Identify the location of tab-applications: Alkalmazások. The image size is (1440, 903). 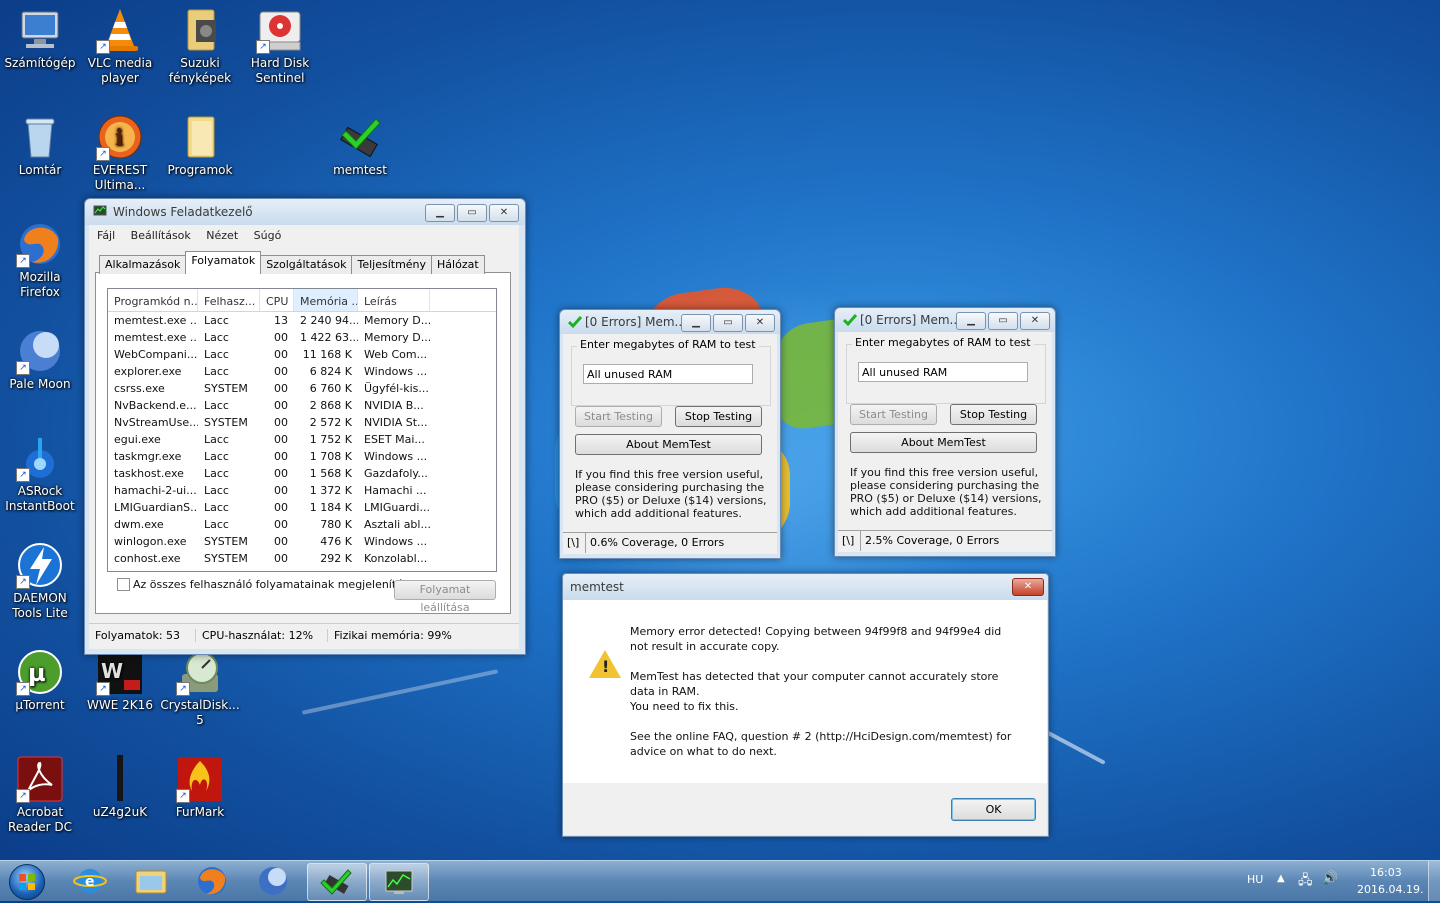
(143, 264).